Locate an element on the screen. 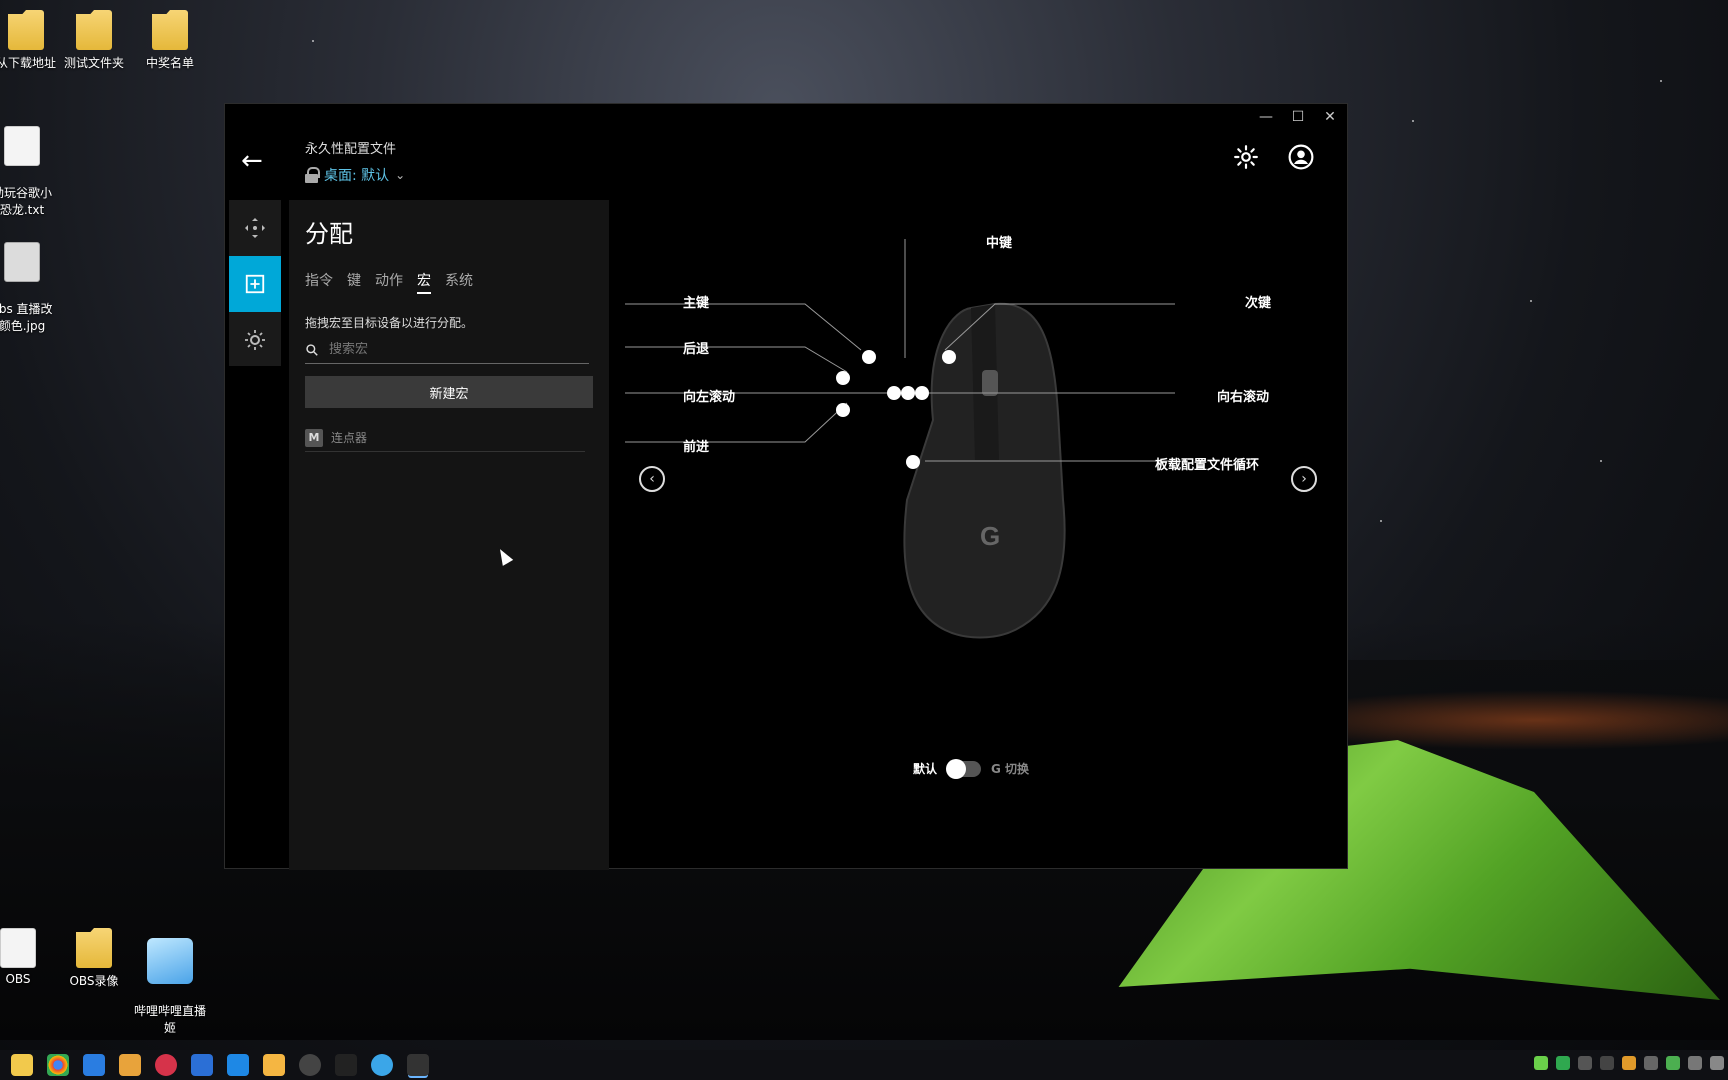 The height and width of the screenshot is (1080, 1728). shield-icon is located at coordinates (94, 1065).